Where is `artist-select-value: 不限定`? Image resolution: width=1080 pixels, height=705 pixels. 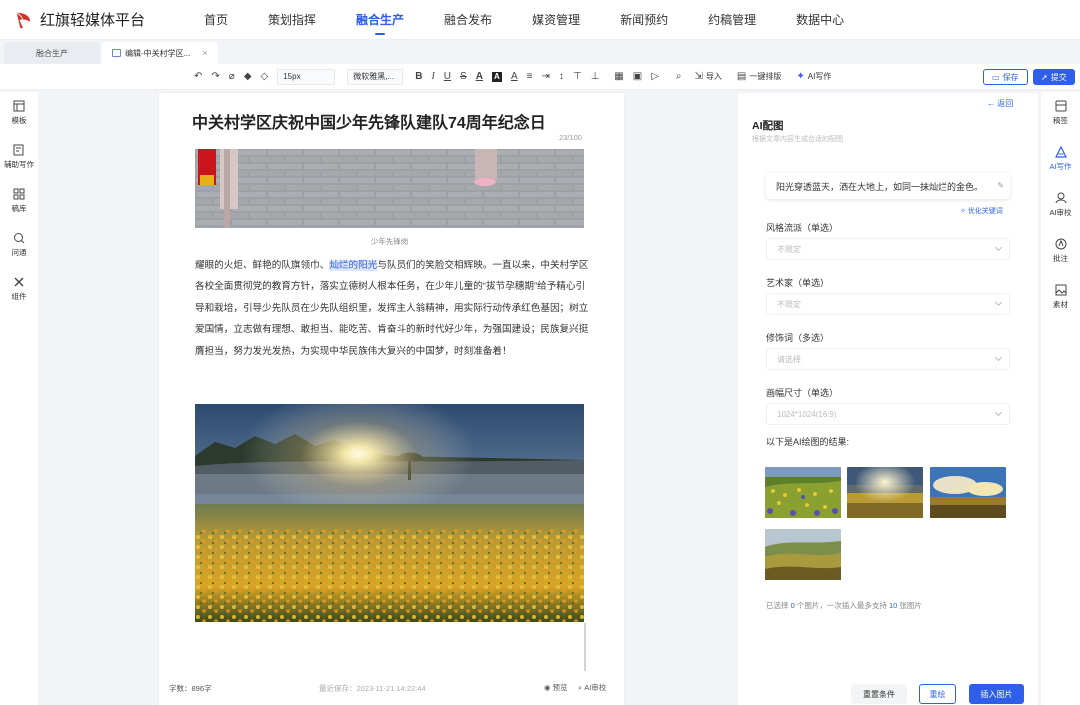 artist-select-value: 不限定 is located at coordinates (789, 304).